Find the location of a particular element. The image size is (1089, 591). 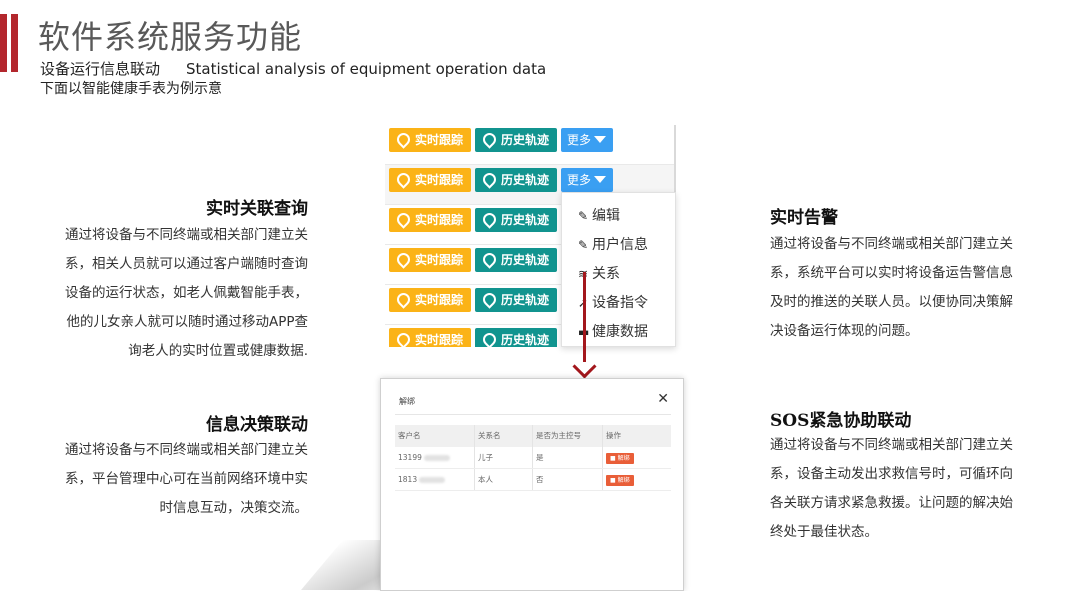

menu-item-edit: ✎ 编辑 is located at coordinates (599, 215).